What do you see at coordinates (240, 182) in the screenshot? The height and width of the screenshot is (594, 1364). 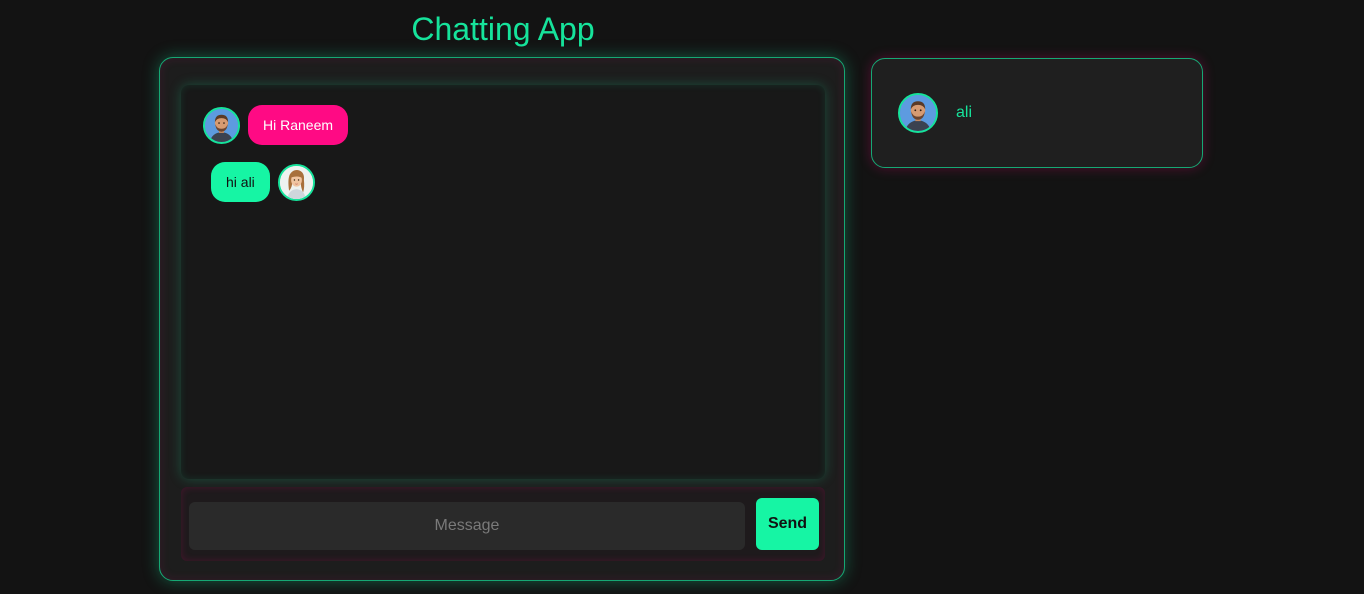 I see `message-bubble: hi ali` at bounding box center [240, 182].